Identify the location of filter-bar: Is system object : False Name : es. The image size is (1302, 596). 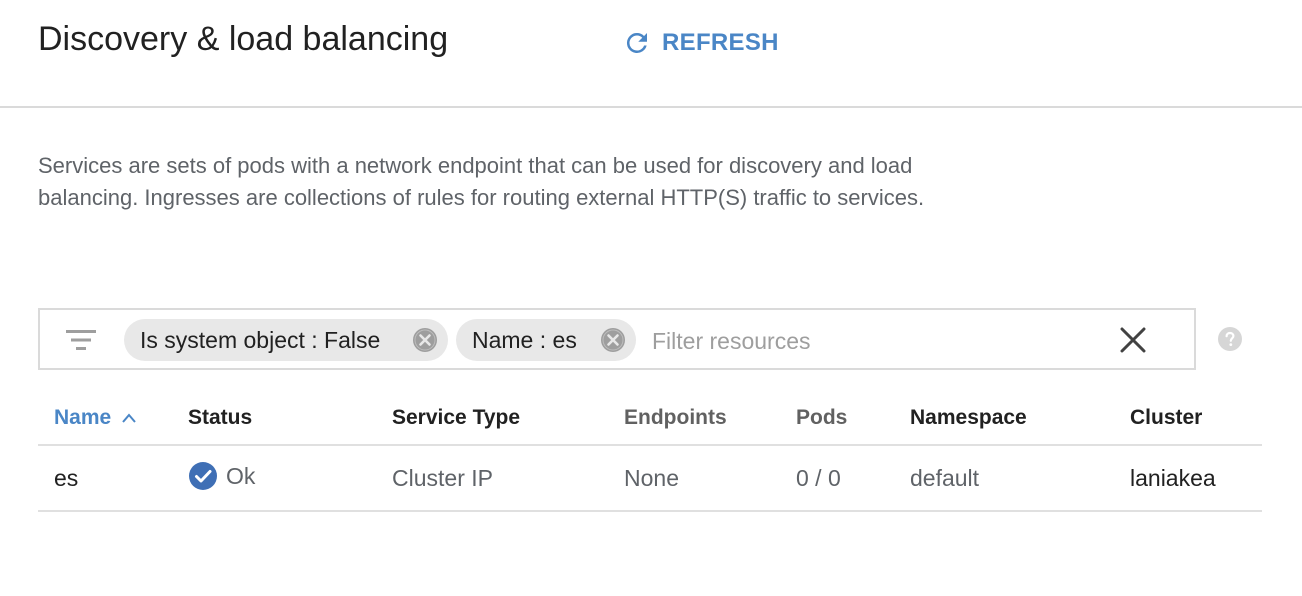
(617, 339).